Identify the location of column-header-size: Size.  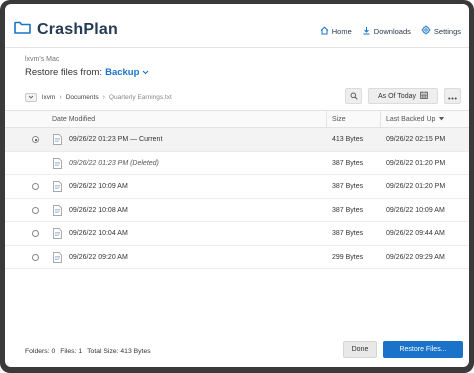
(339, 119).